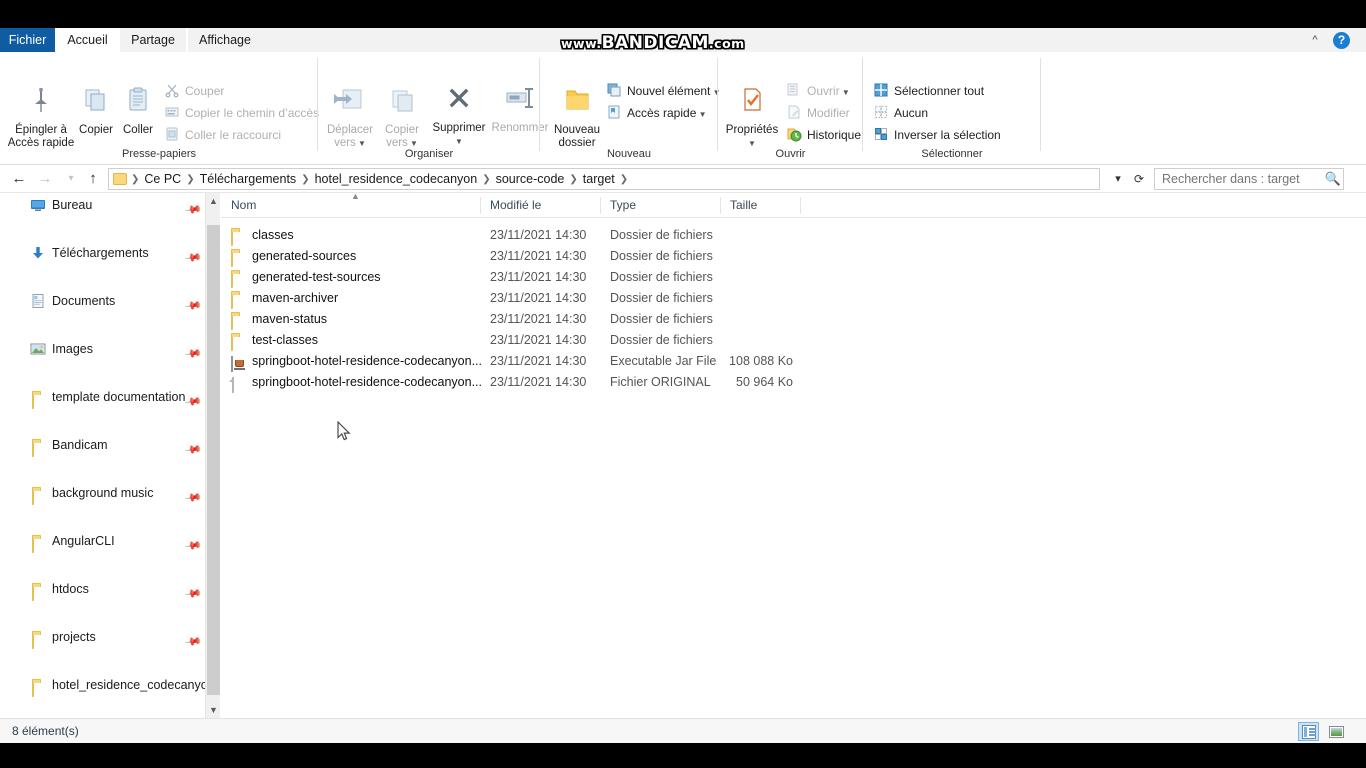 This screenshot has width=1366, height=768. I want to click on new-folder-button: Nouveau dossier, so click(577, 118).